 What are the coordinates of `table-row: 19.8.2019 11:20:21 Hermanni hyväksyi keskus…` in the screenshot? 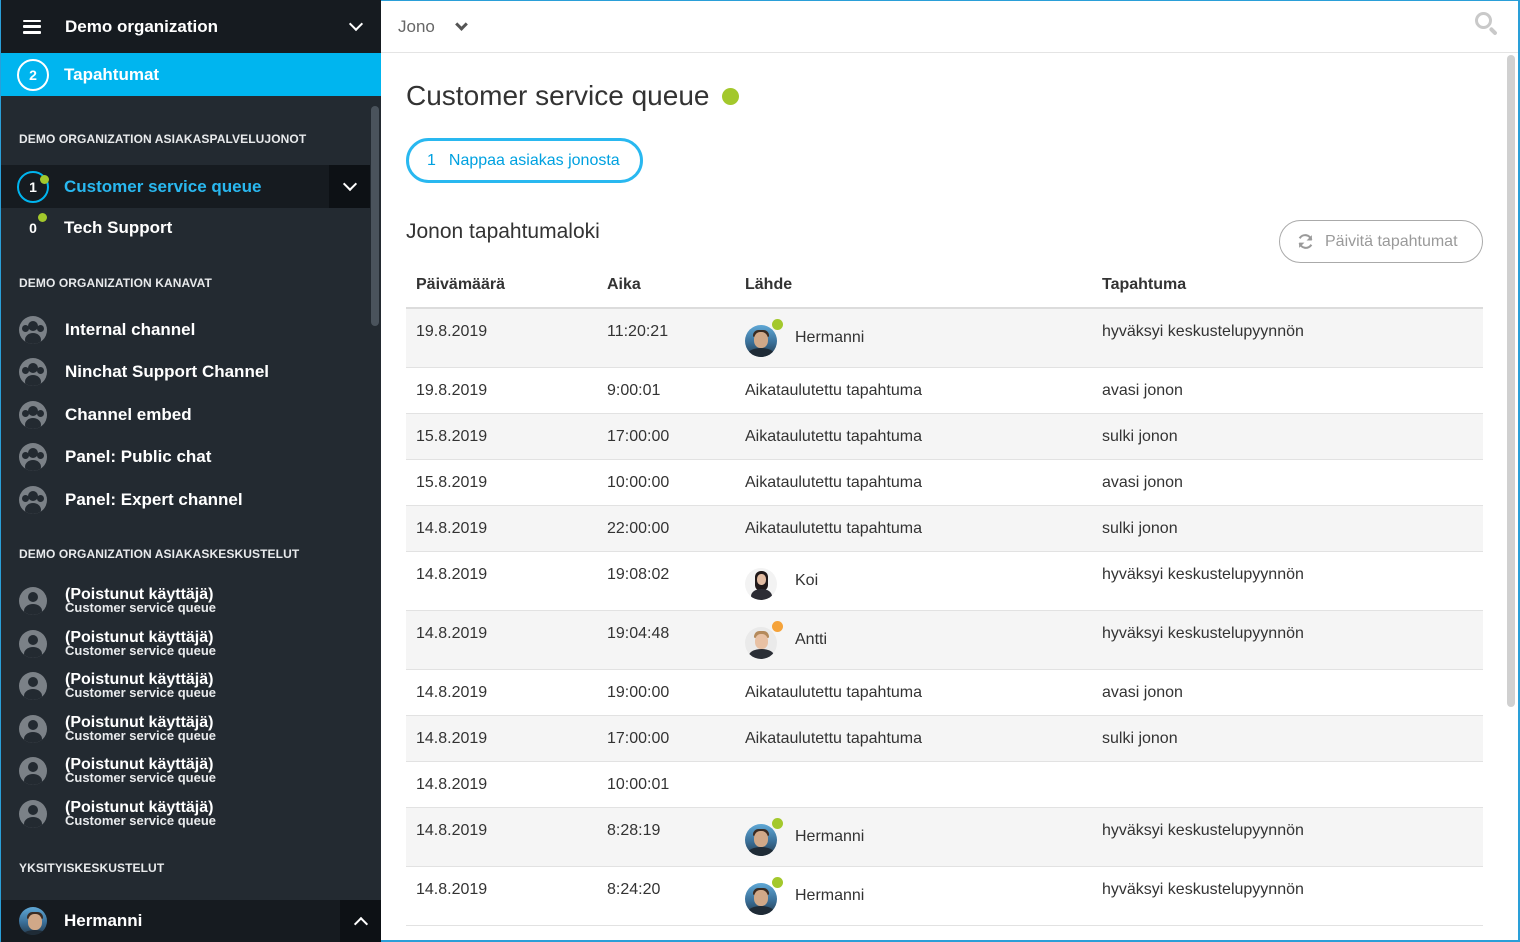 It's located at (944, 338).